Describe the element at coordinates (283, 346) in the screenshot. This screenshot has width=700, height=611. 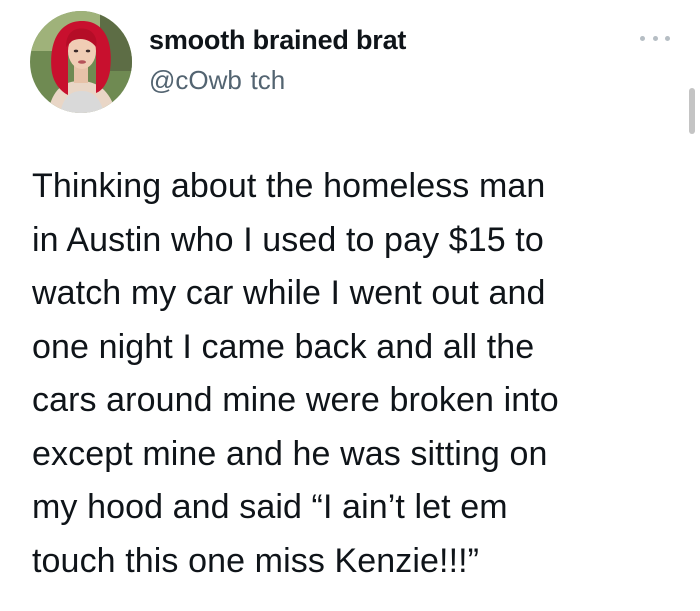
I see `tweet-line: one night I came back and all the` at that location.